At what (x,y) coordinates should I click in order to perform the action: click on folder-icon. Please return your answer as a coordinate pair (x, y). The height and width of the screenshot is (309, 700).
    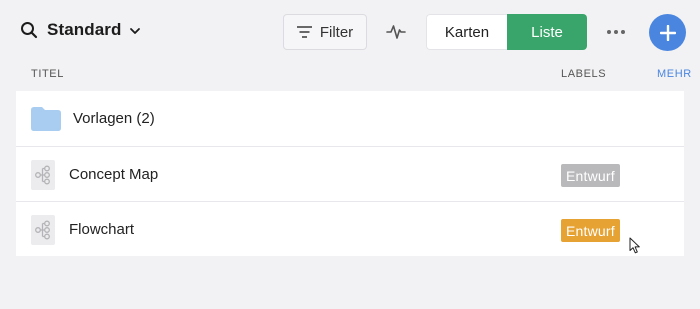
    Looking at the image, I should click on (46, 119).